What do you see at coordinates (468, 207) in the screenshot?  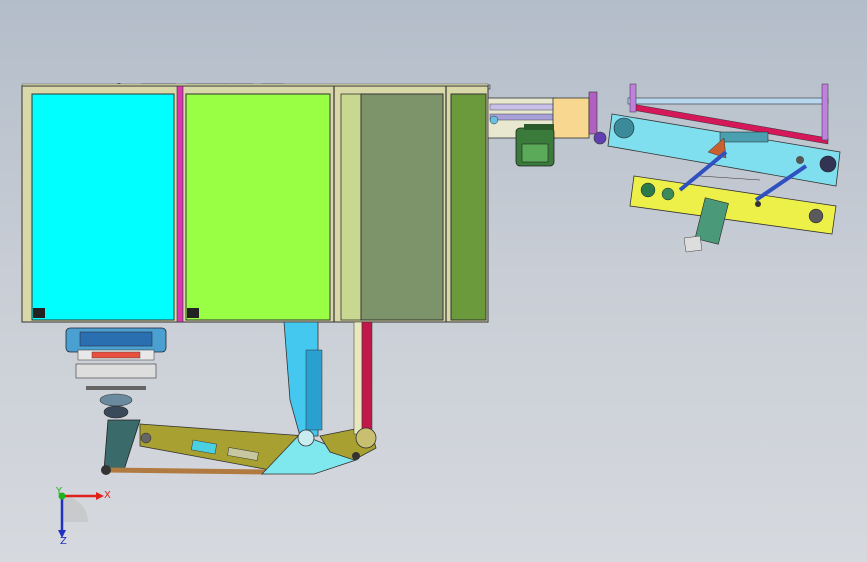 I see `cabinet-dark-green-panel` at bounding box center [468, 207].